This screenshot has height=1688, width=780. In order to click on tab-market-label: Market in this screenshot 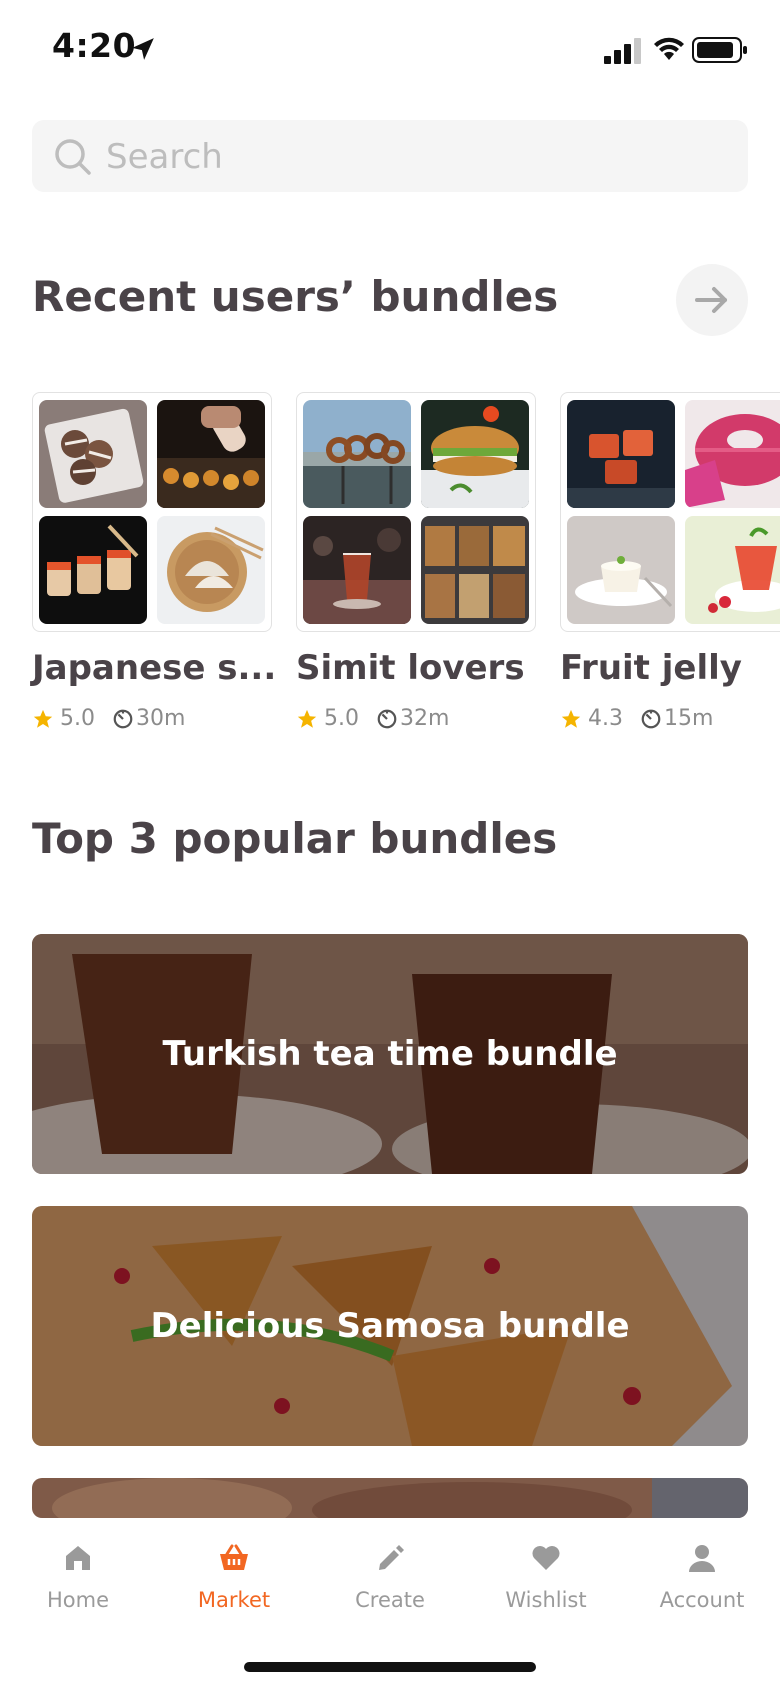, I will do `click(234, 1600)`.